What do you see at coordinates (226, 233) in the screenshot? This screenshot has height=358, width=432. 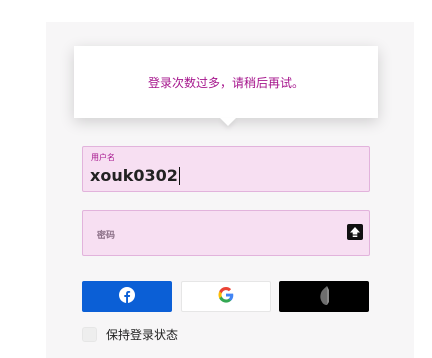 I see `password-field: 密码` at bounding box center [226, 233].